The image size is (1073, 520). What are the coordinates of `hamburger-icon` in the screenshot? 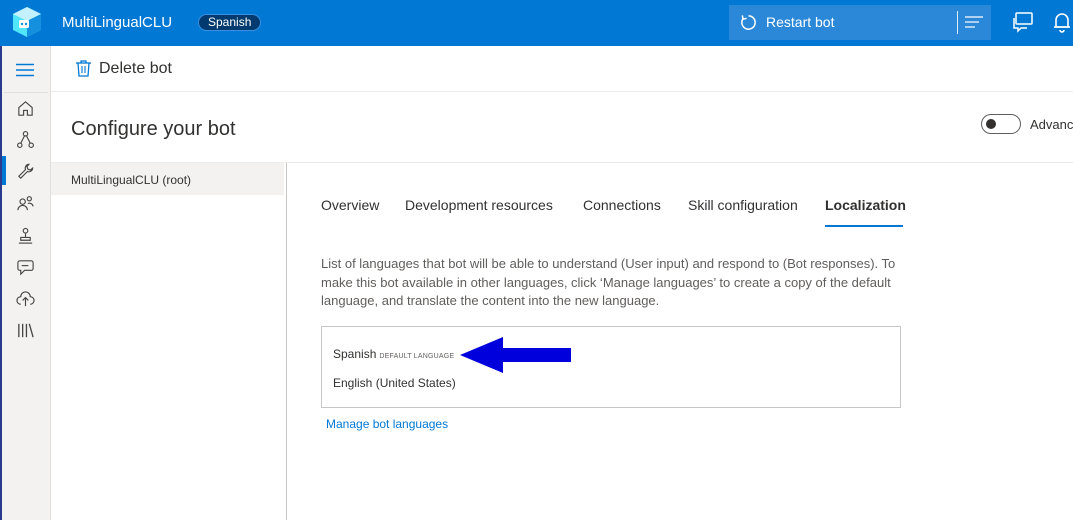 It's located at (25, 70).